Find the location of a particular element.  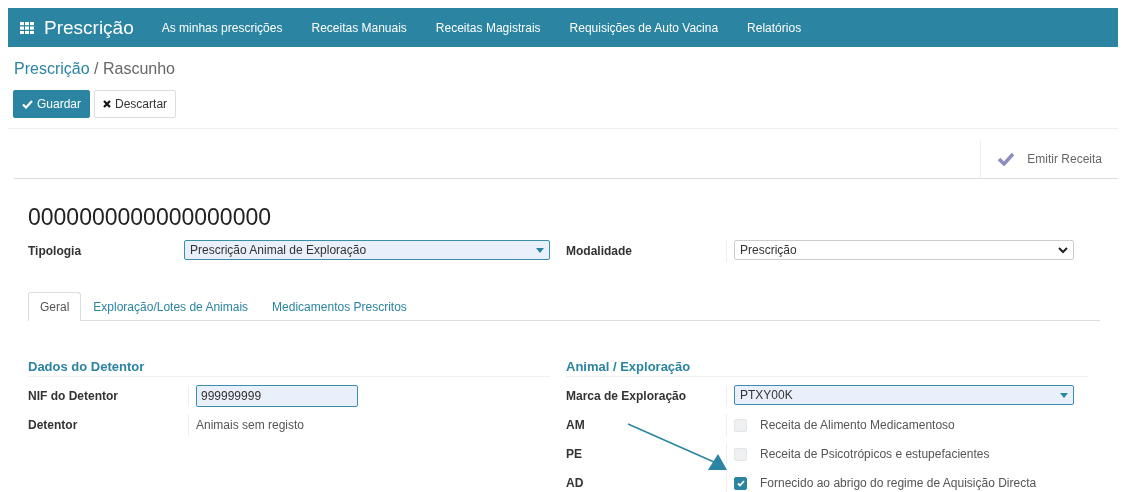

tab: Geral is located at coordinates (55, 306).